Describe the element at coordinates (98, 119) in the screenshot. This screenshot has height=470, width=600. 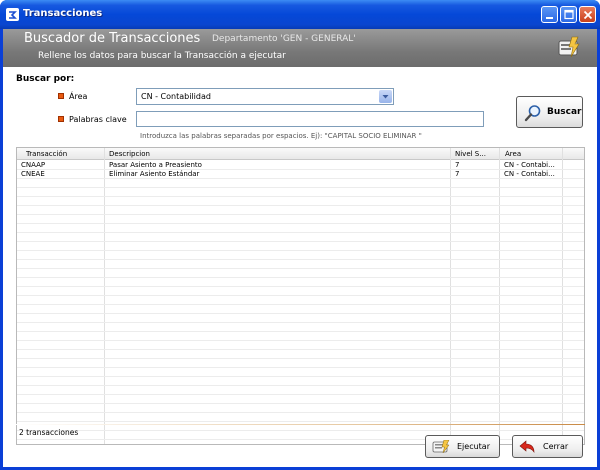
I see `keywords-label: Palabras clave` at that location.